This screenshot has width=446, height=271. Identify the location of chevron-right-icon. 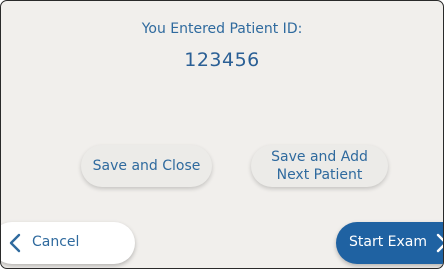
(439, 243).